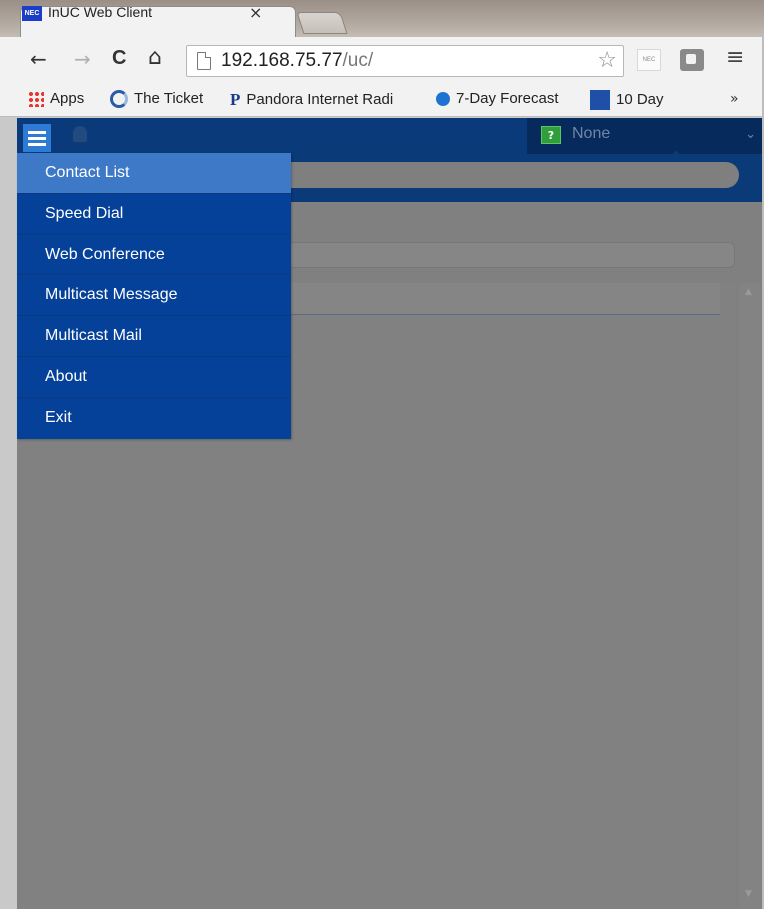  What do you see at coordinates (154, 214) in the screenshot?
I see `menu-item-speed-dial: Speed Dial` at bounding box center [154, 214].